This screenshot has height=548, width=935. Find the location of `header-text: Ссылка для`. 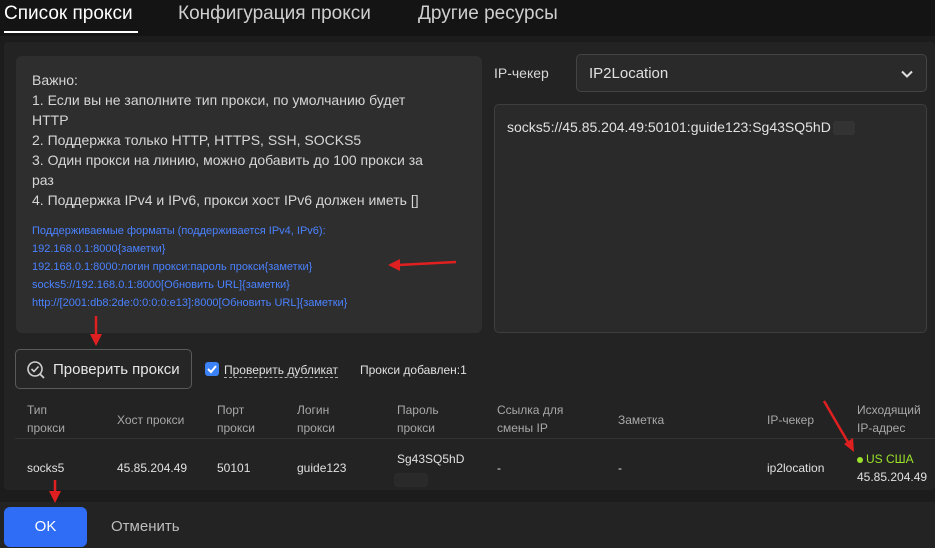

header-text: Ссылка для is located at coordinates (530, 410).